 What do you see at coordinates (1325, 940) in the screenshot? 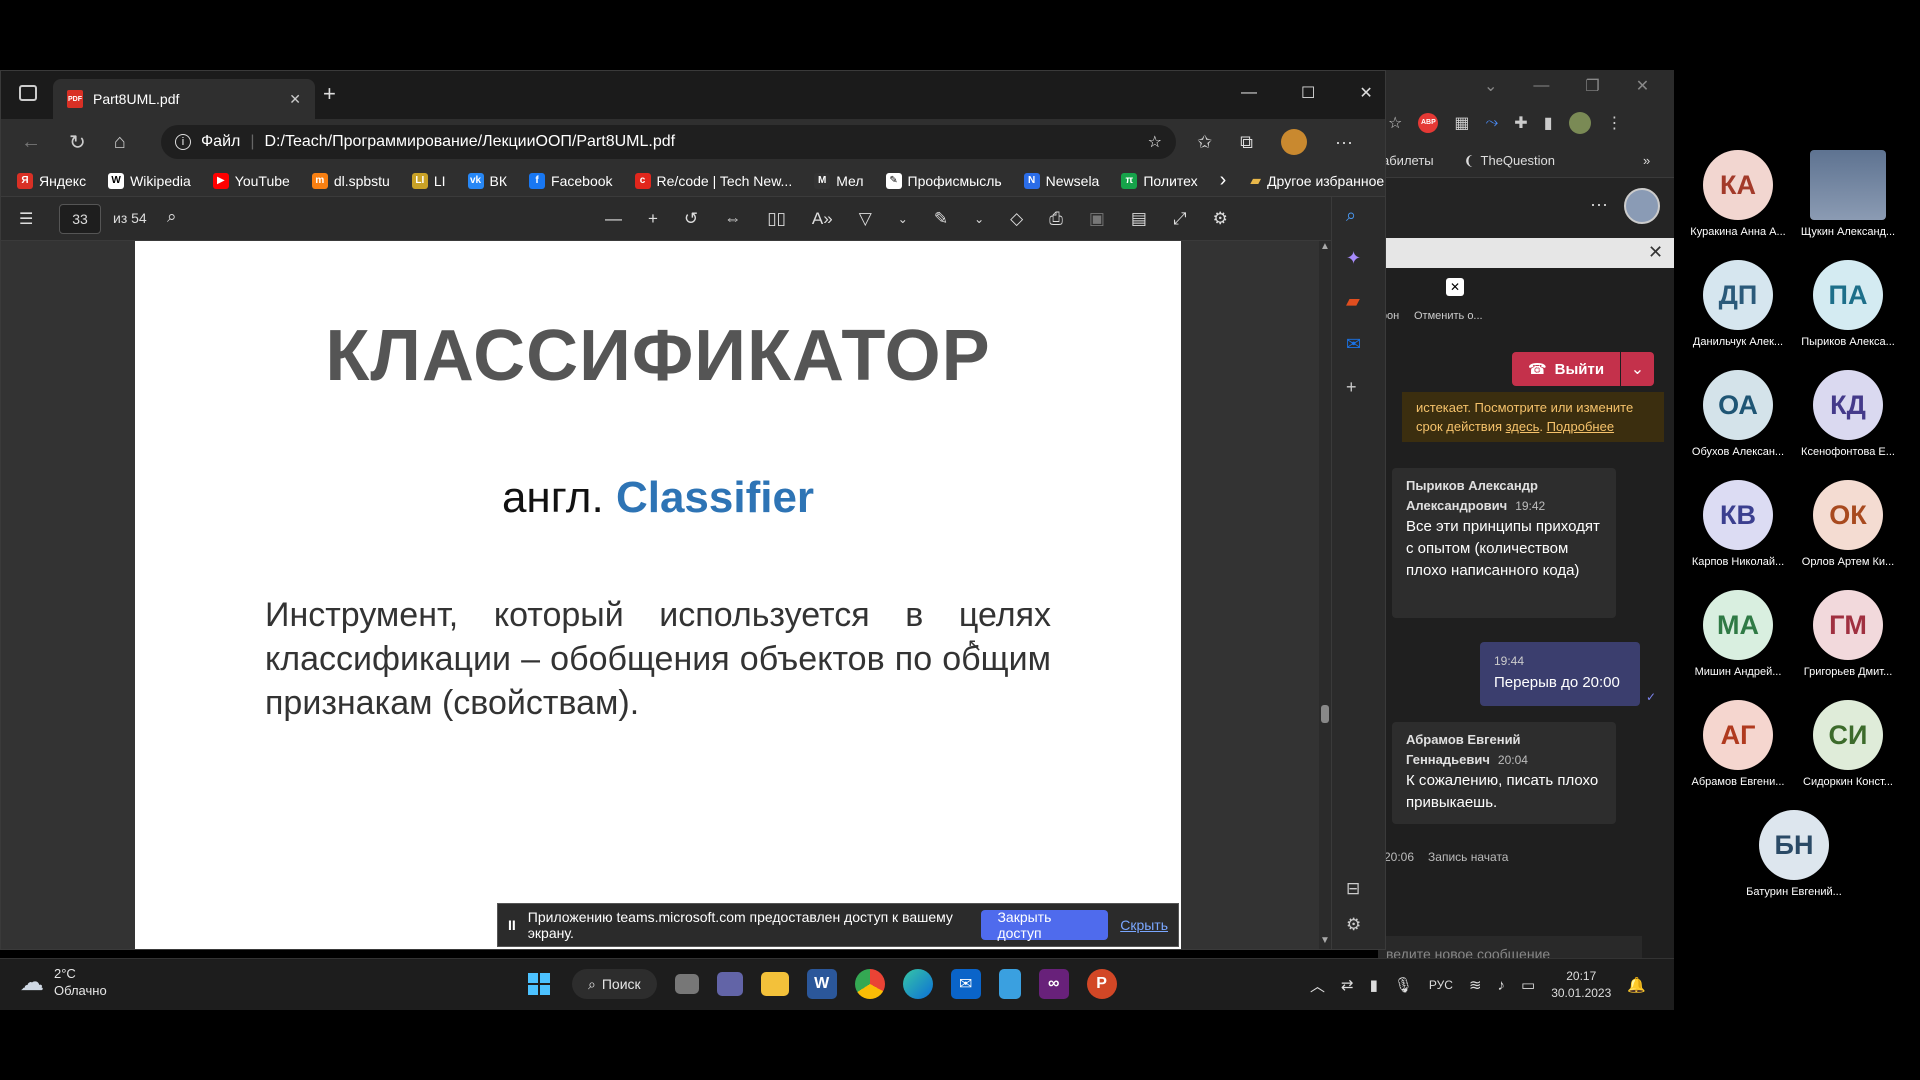
I see `scroll-down-icon: ▼` at bounding box center [1325, 940].